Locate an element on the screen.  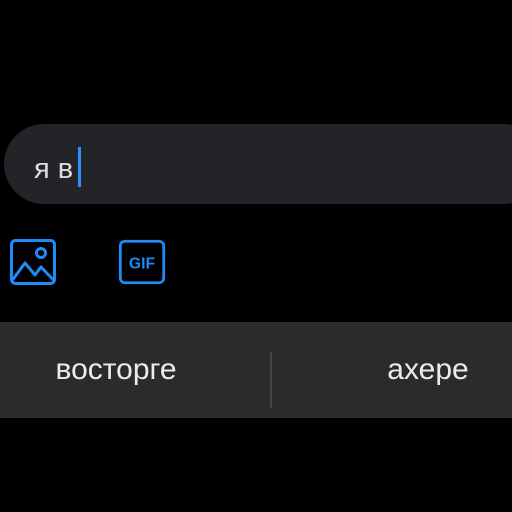
suggestion-item: ахере is located at coordinates (407, 370).